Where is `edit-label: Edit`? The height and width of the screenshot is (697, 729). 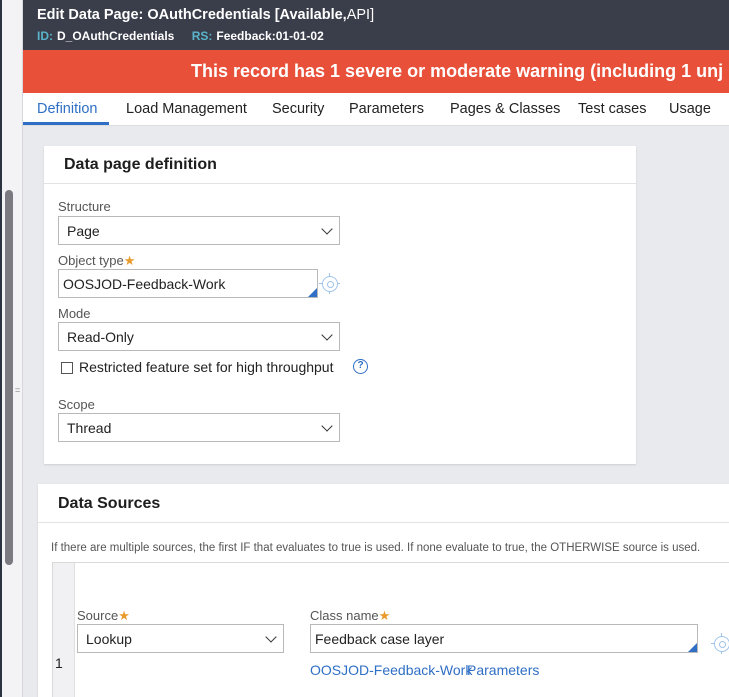 edit-label: Edit is located at coordinates (51, 15).